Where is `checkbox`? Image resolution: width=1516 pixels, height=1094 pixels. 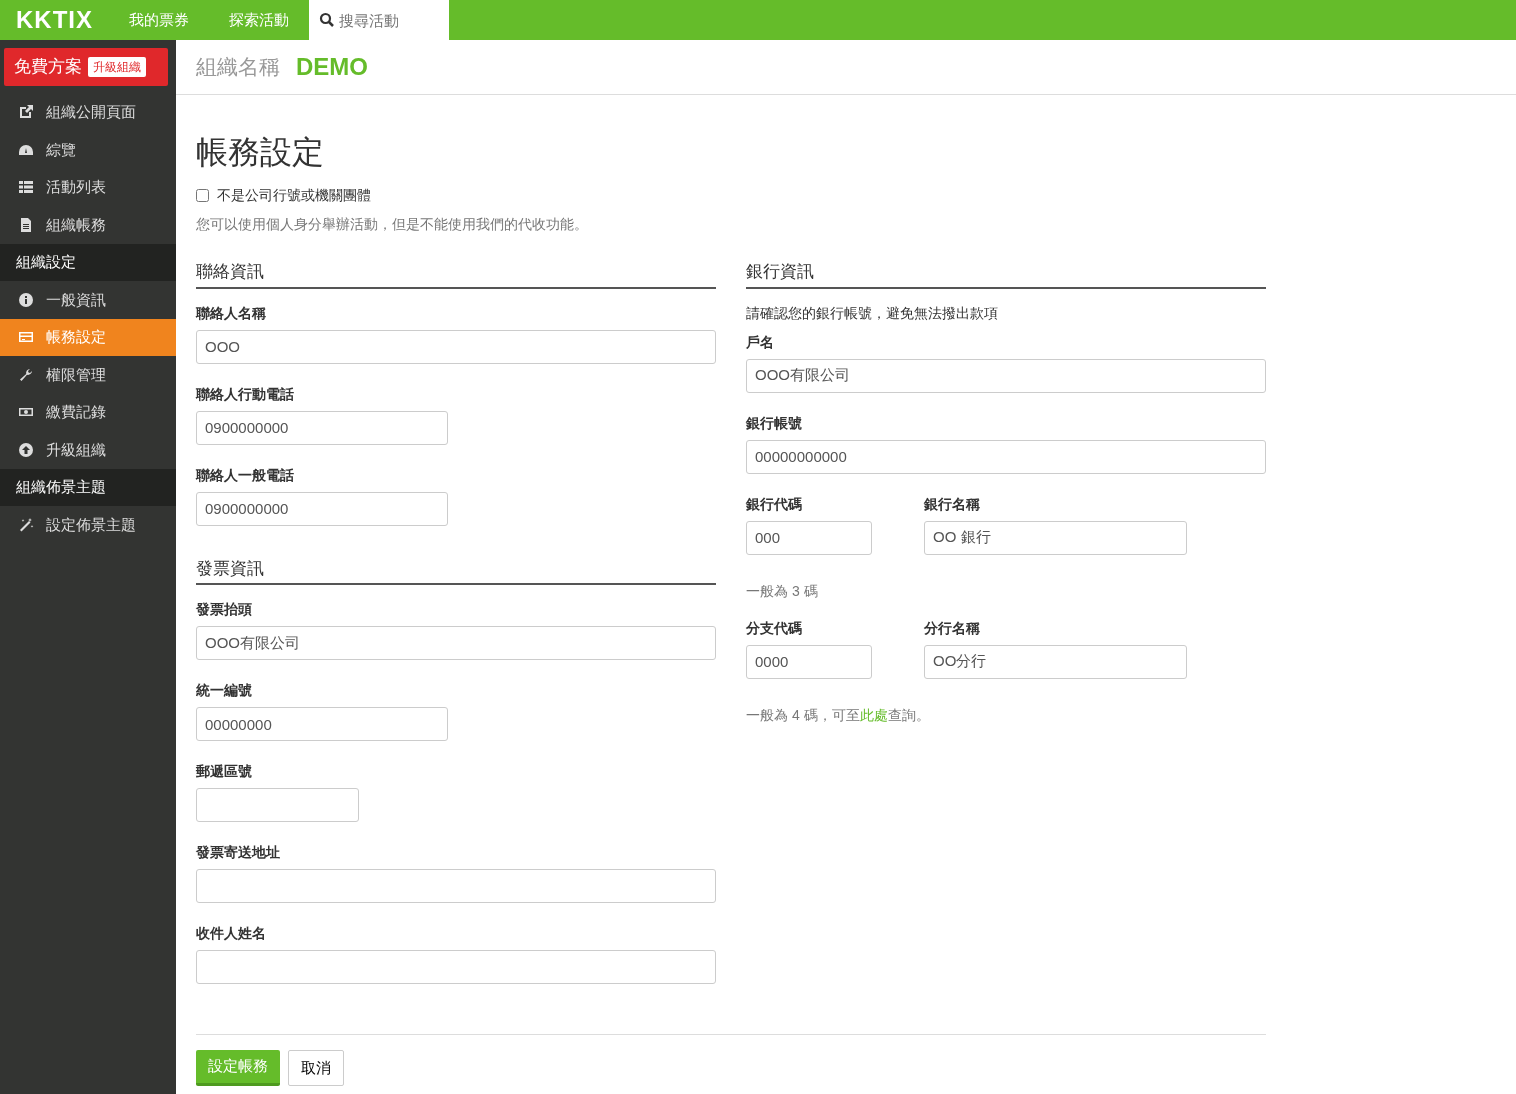 checkbox is located at coordinates (202, 196).